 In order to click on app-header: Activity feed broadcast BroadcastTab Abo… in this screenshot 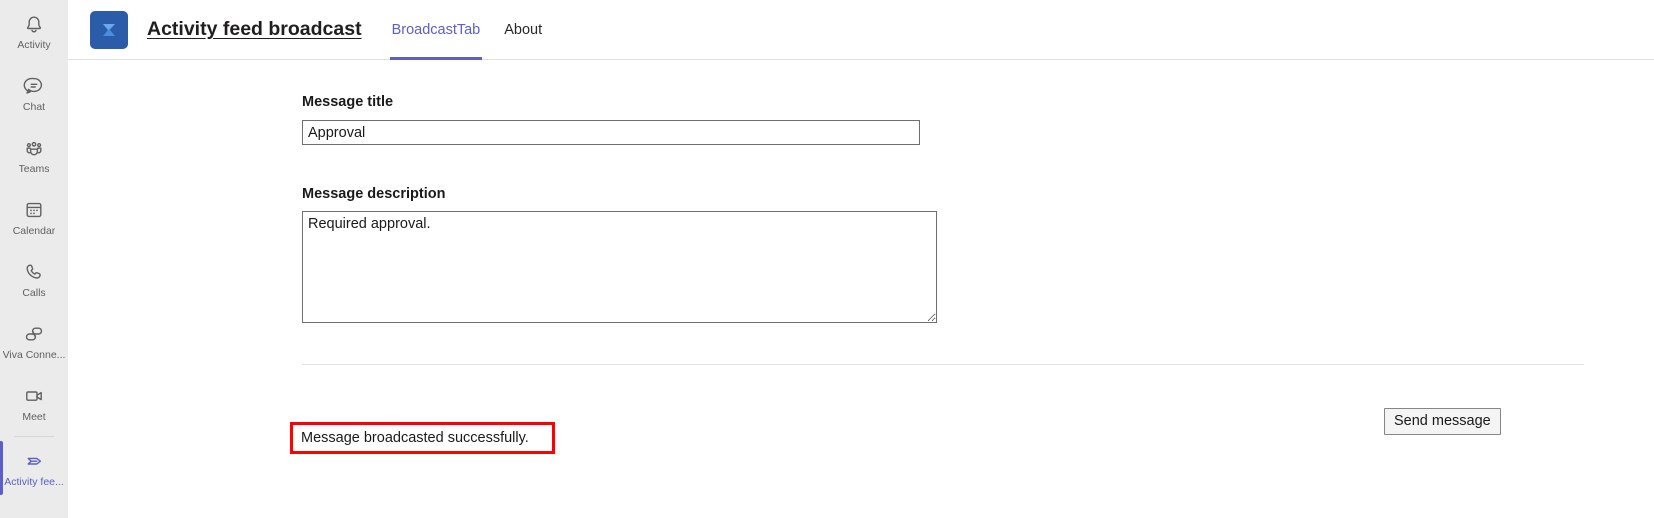, I will do `click(861, 30)`.